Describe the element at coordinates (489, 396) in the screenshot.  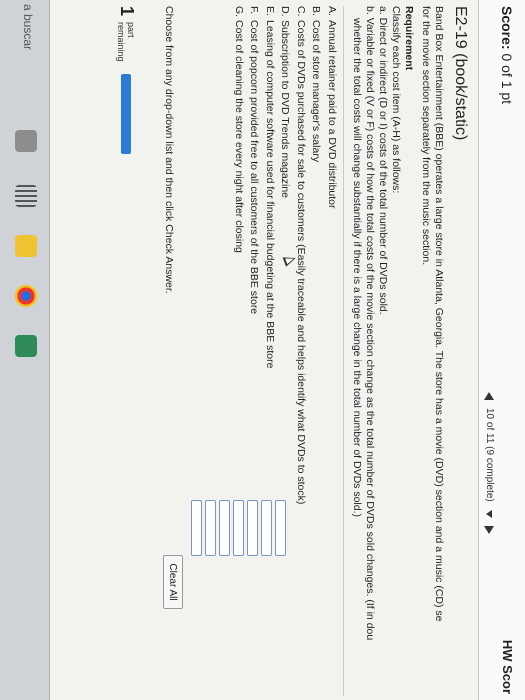
I see `previous-question-icon` at that location.